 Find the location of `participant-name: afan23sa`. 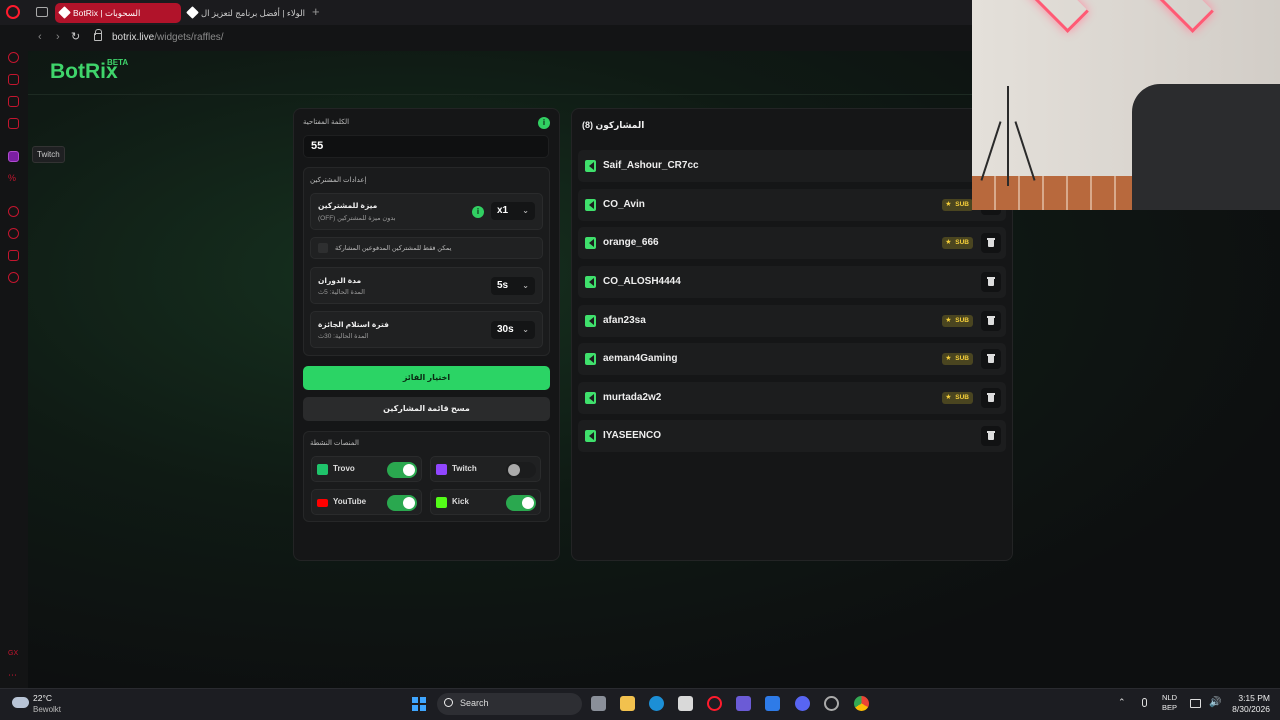

participant-name: afan23sa is located at coordinates (624, 320).